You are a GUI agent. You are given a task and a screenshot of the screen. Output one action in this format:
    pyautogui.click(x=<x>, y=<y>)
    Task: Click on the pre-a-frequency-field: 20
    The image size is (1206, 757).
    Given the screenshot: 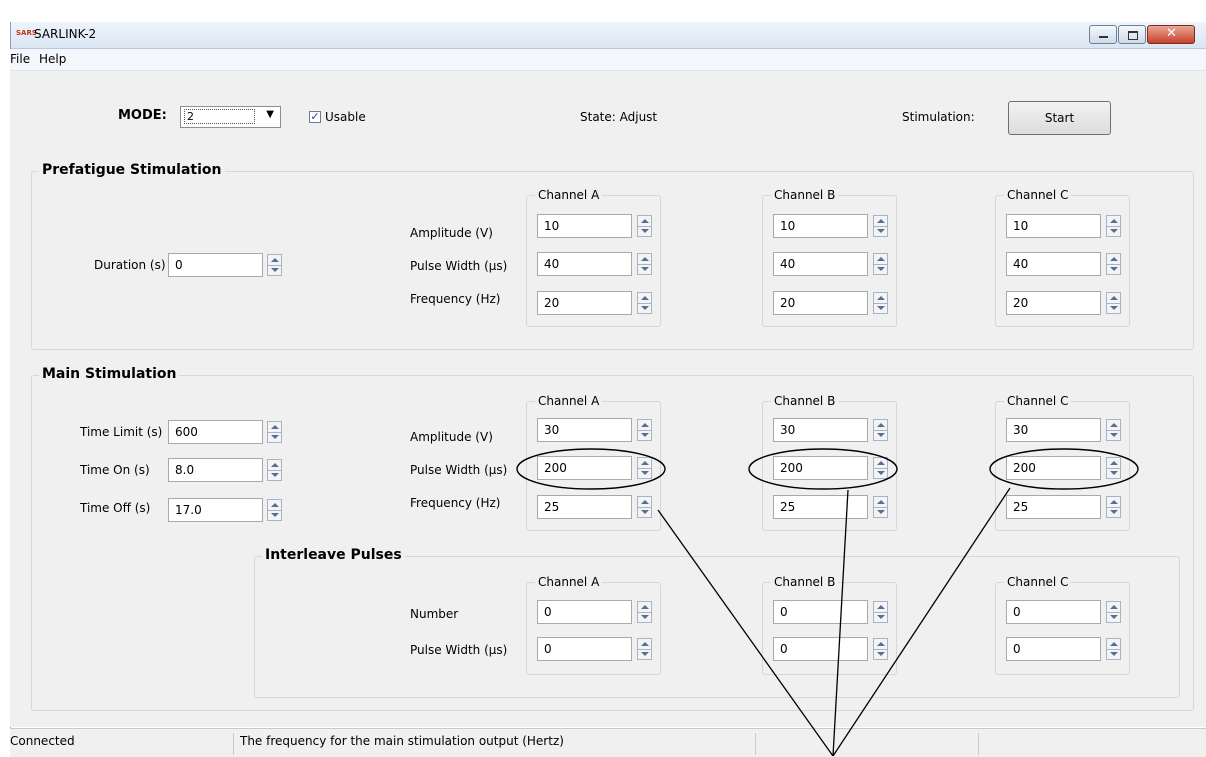 What is the action you would take?
    pyautogui.click(x=584, y=303)
    